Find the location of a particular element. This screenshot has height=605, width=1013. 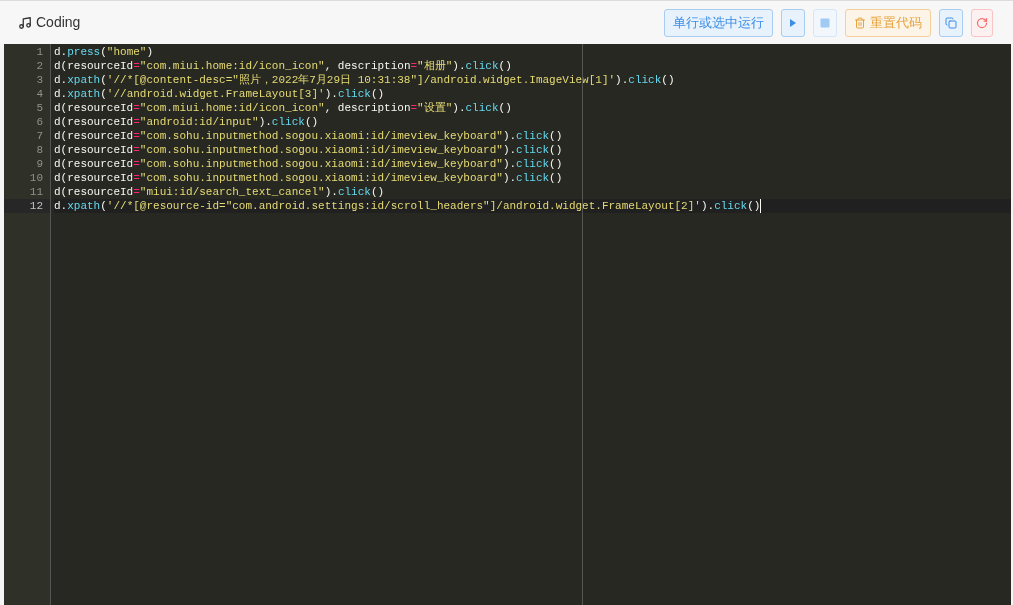

line-number: 9 is located at coordinates (39, 164).